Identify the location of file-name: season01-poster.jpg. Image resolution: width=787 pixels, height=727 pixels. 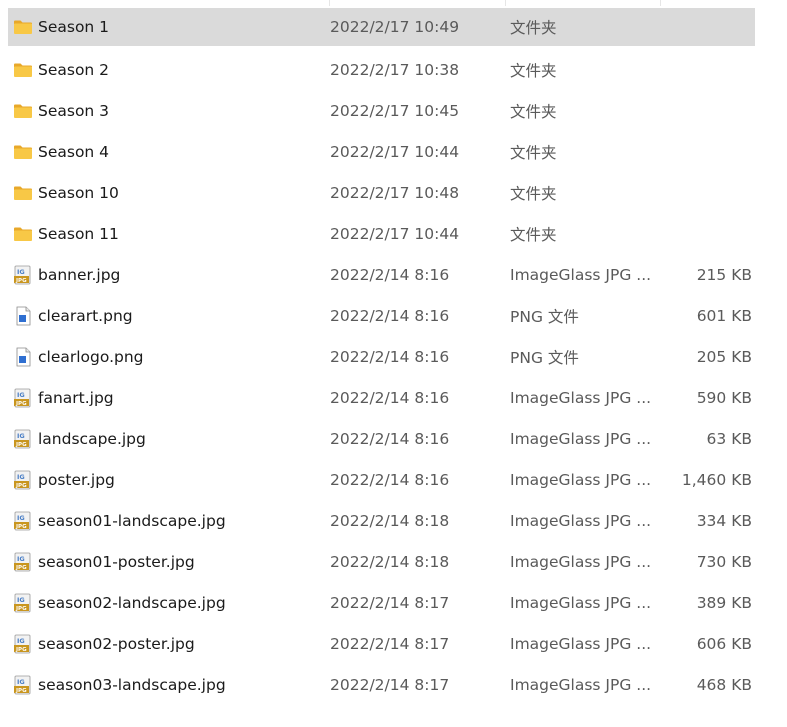
(116, 562).